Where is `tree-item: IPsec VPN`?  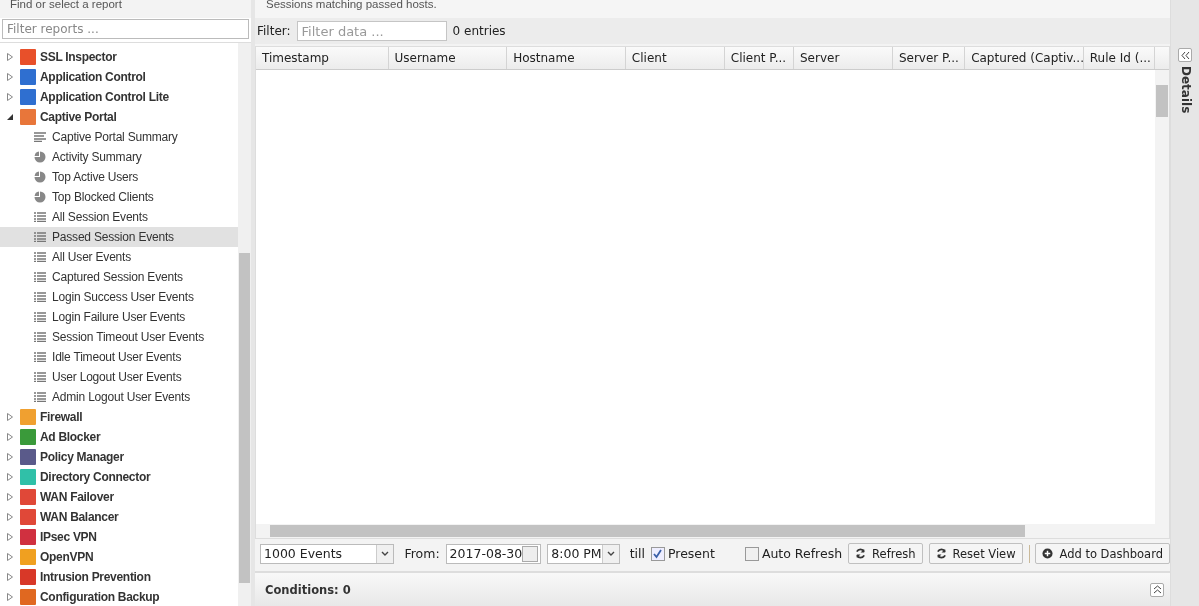
tree-item: IPsec VPN is located at coordinates (68, 537).